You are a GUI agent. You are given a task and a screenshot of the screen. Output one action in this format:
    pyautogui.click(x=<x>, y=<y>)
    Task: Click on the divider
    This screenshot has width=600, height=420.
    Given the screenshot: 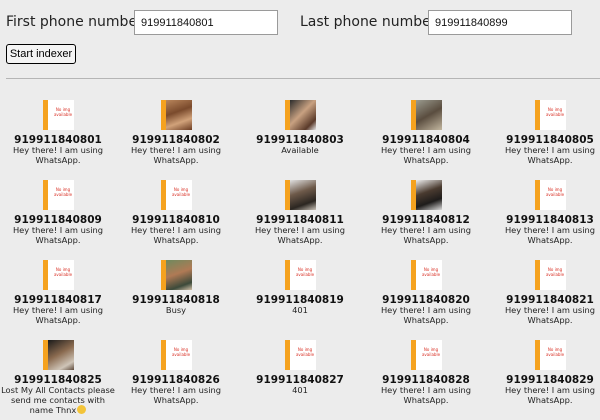 What is the action you would take?
    pyautogui.click(x=303, y=78)
    